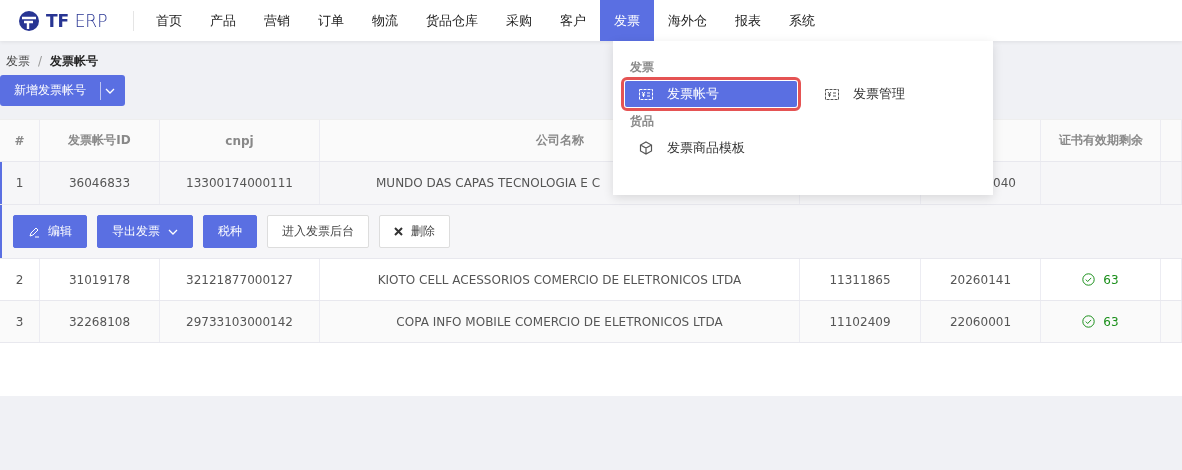 This screenshot has width=1182, height=470. I want to click on table-cell: 11311865, so click(860, 279).